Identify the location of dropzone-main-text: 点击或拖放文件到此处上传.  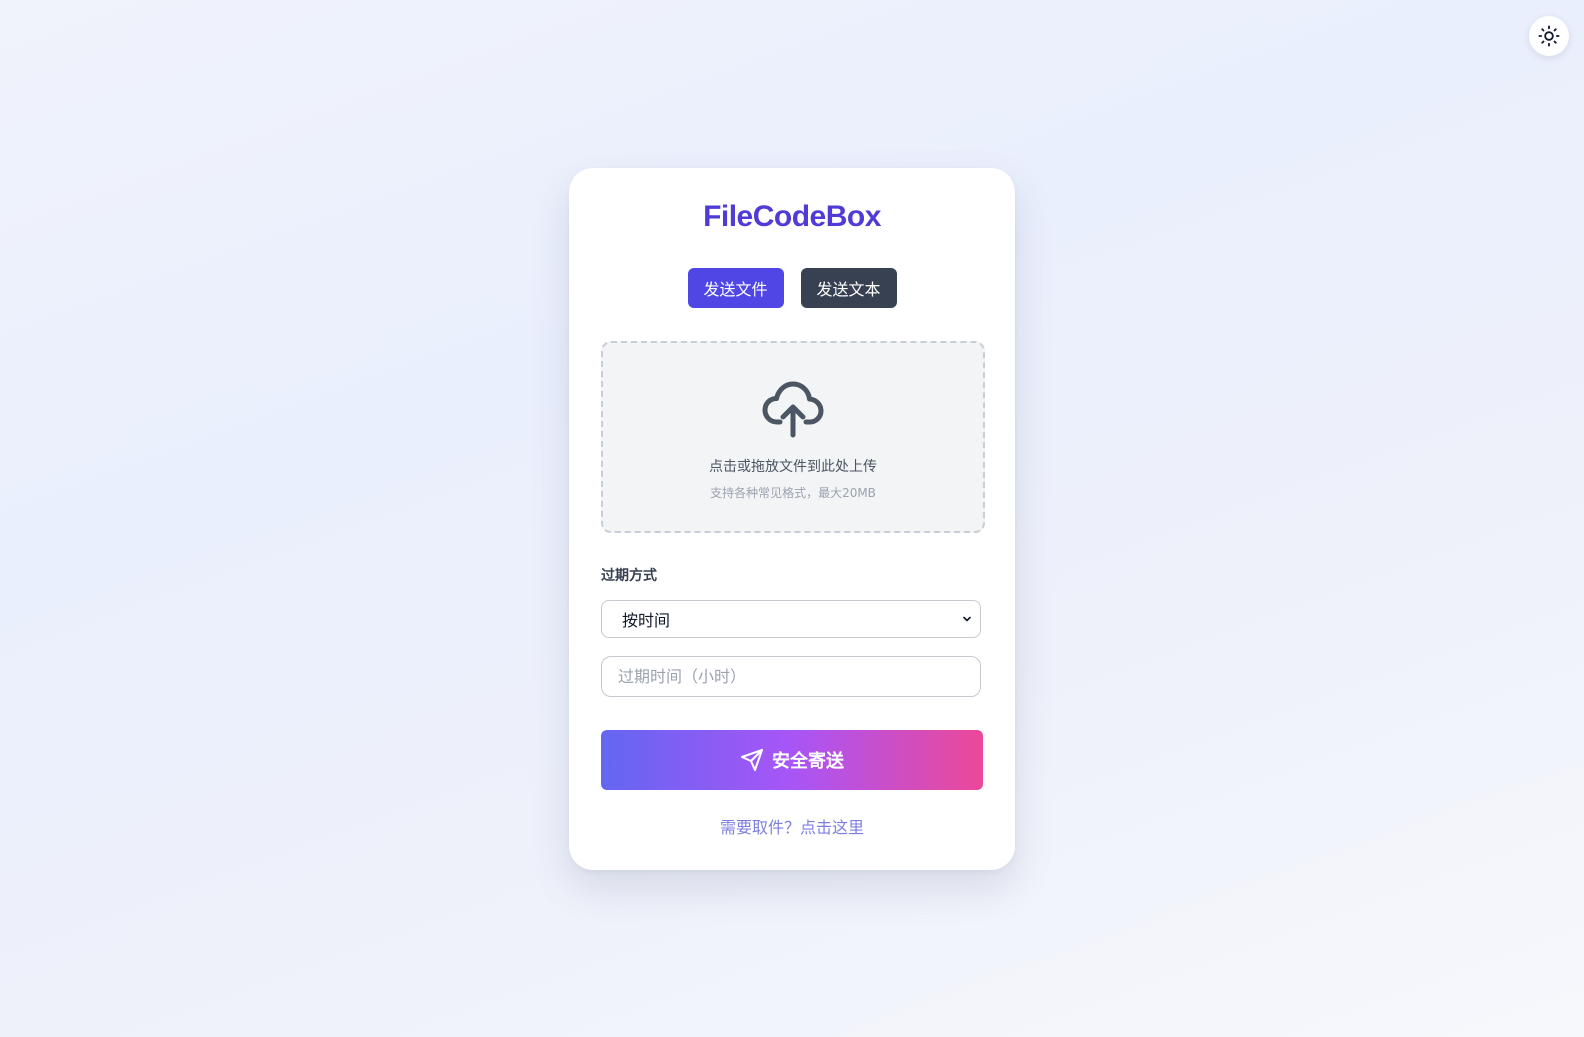
(793, 467).